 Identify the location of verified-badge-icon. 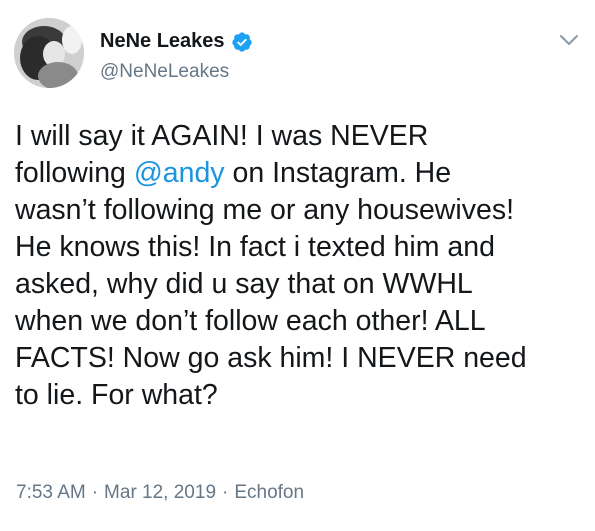
(242, 42).